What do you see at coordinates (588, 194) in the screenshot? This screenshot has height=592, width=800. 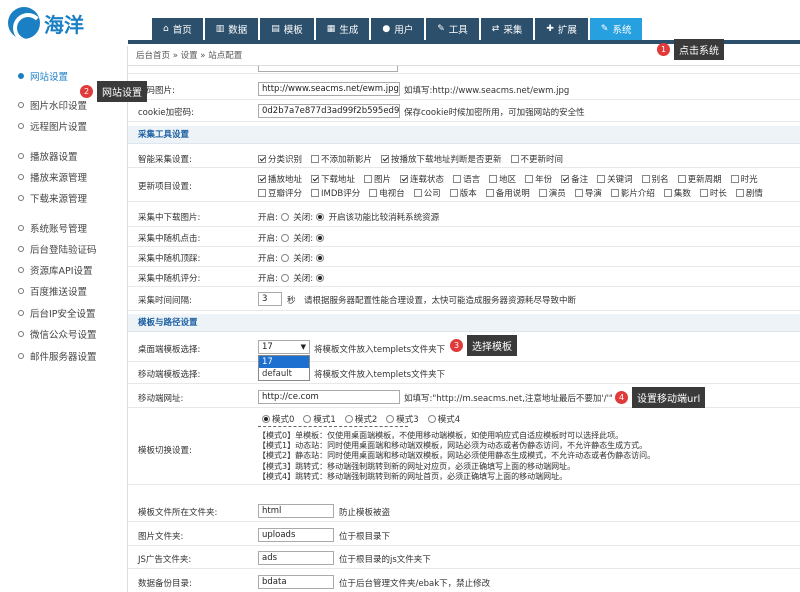 I see `checkbox-option: 导演` at bounding box center [588, 194].